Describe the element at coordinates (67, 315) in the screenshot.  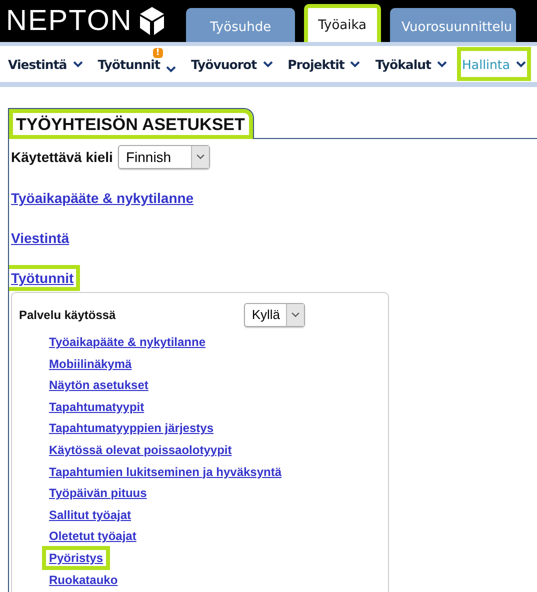
I see `field-label: Palvelu käytössä` at that location.